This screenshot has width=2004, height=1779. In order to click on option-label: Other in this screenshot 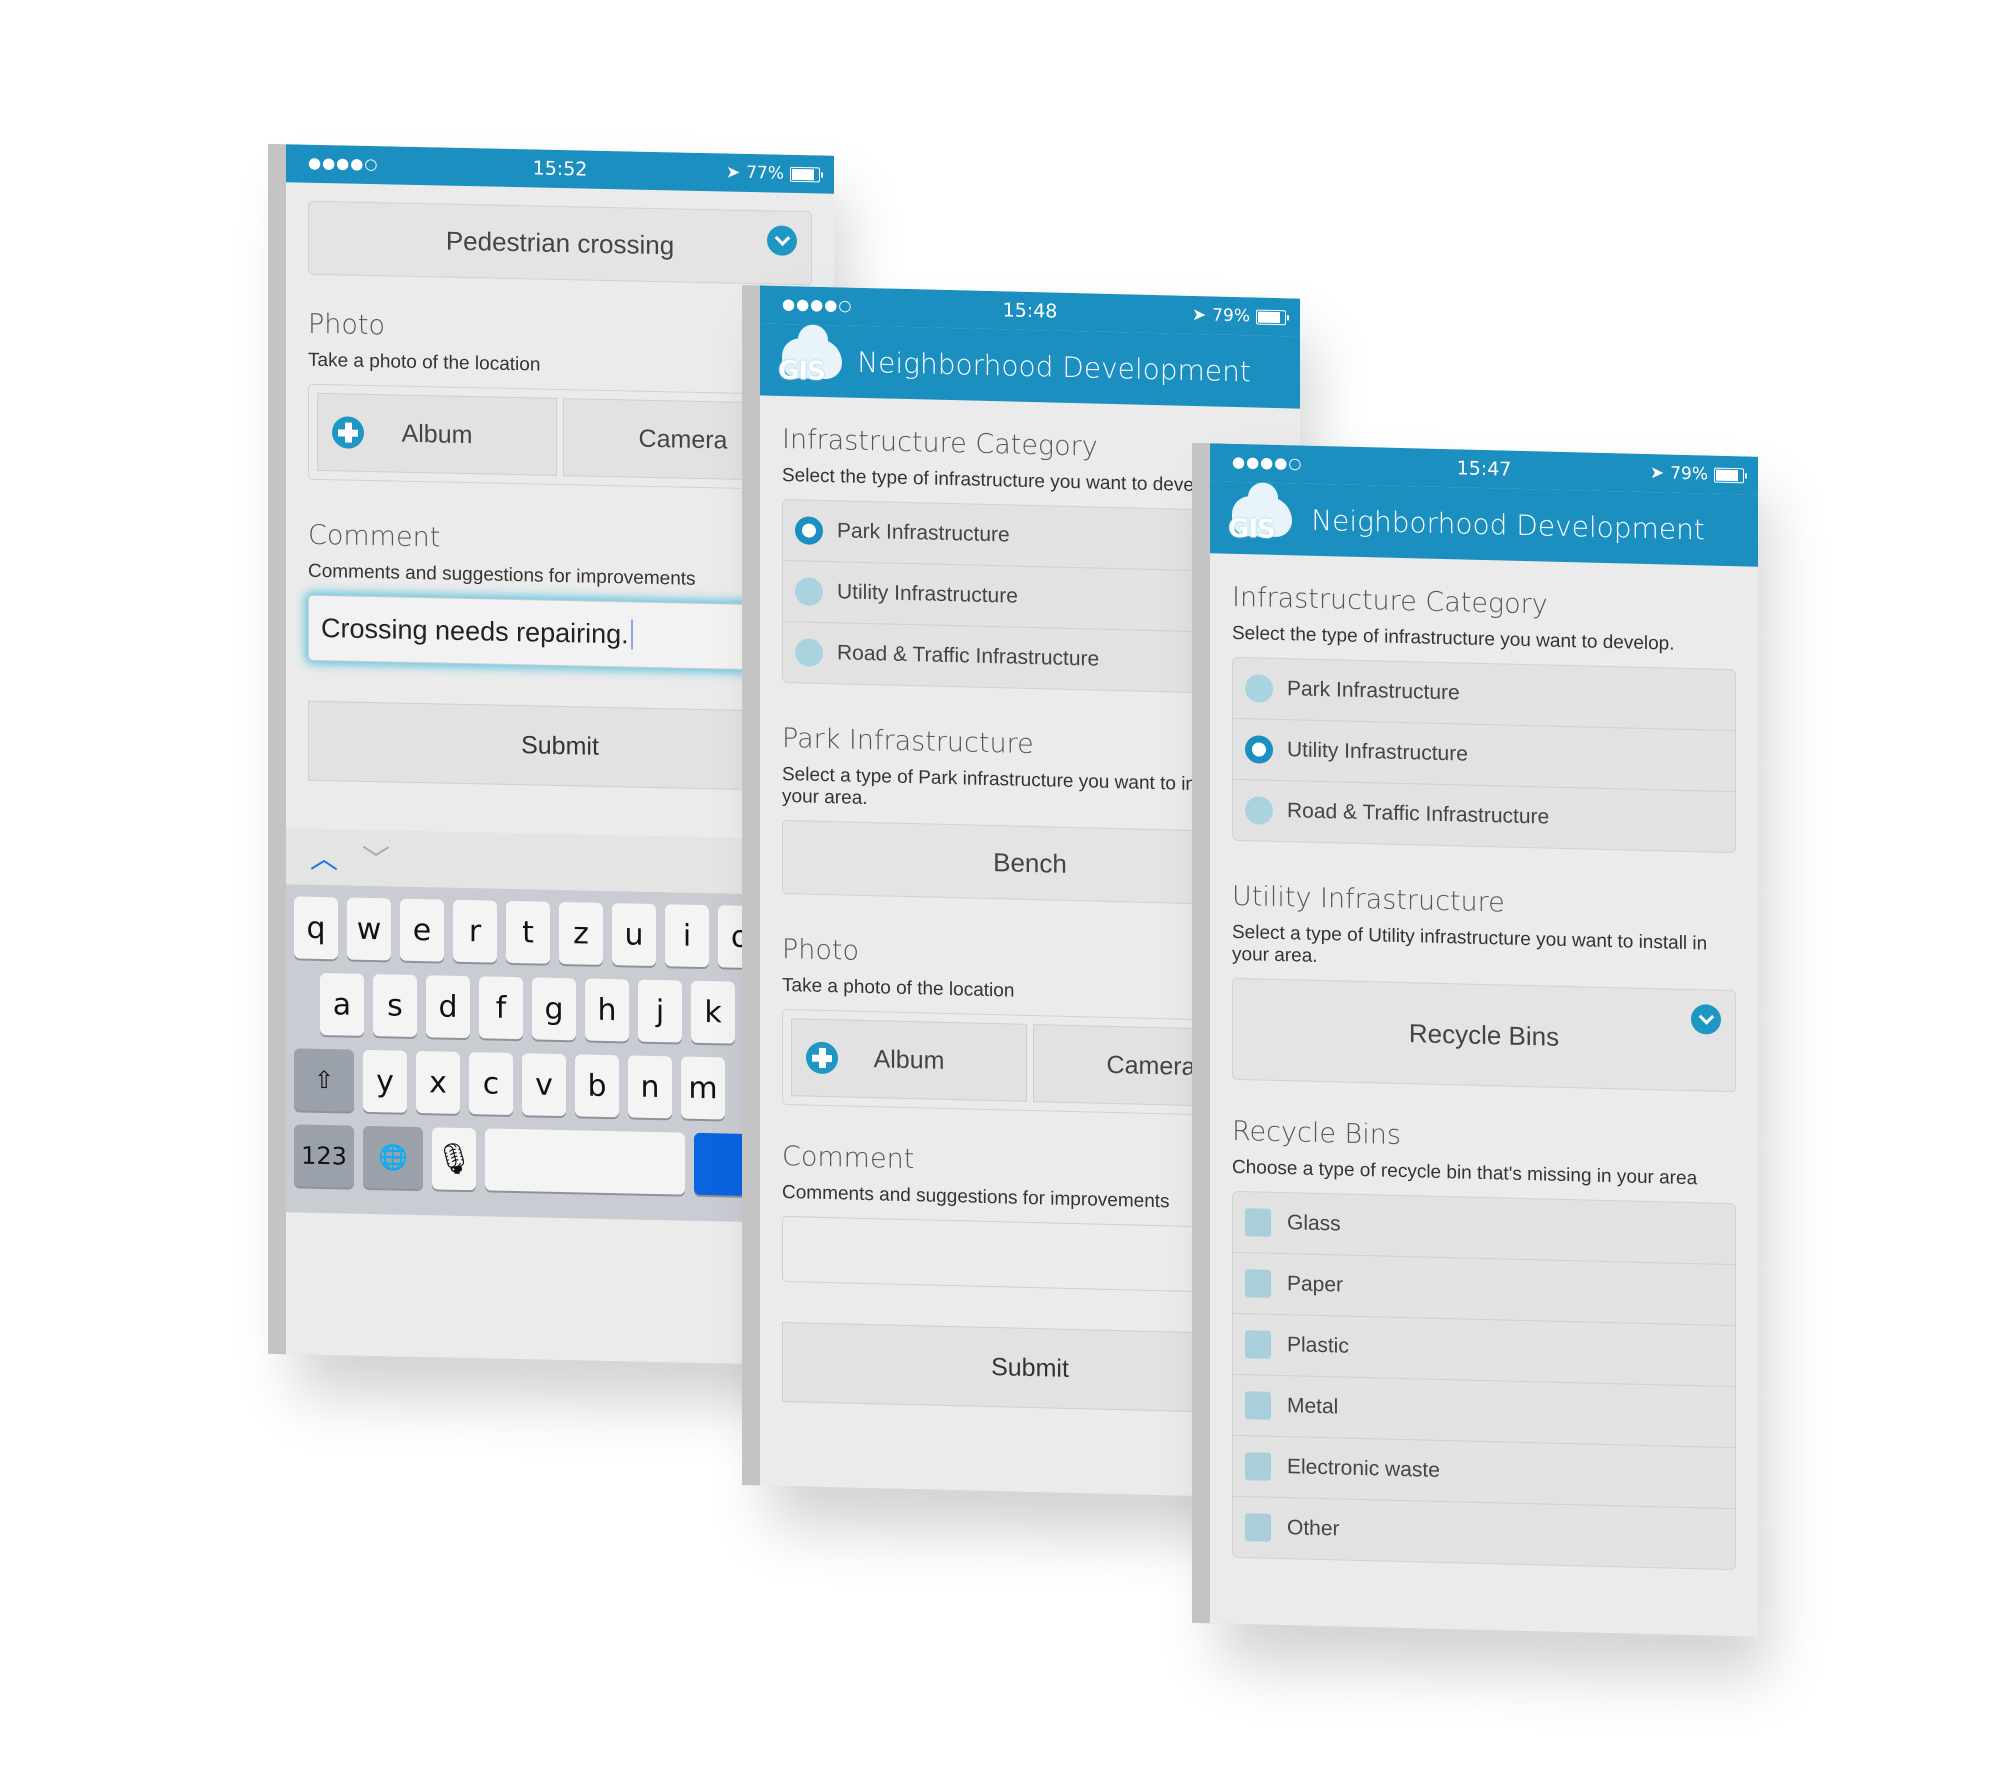, I will do `click(1313, 1528)`.